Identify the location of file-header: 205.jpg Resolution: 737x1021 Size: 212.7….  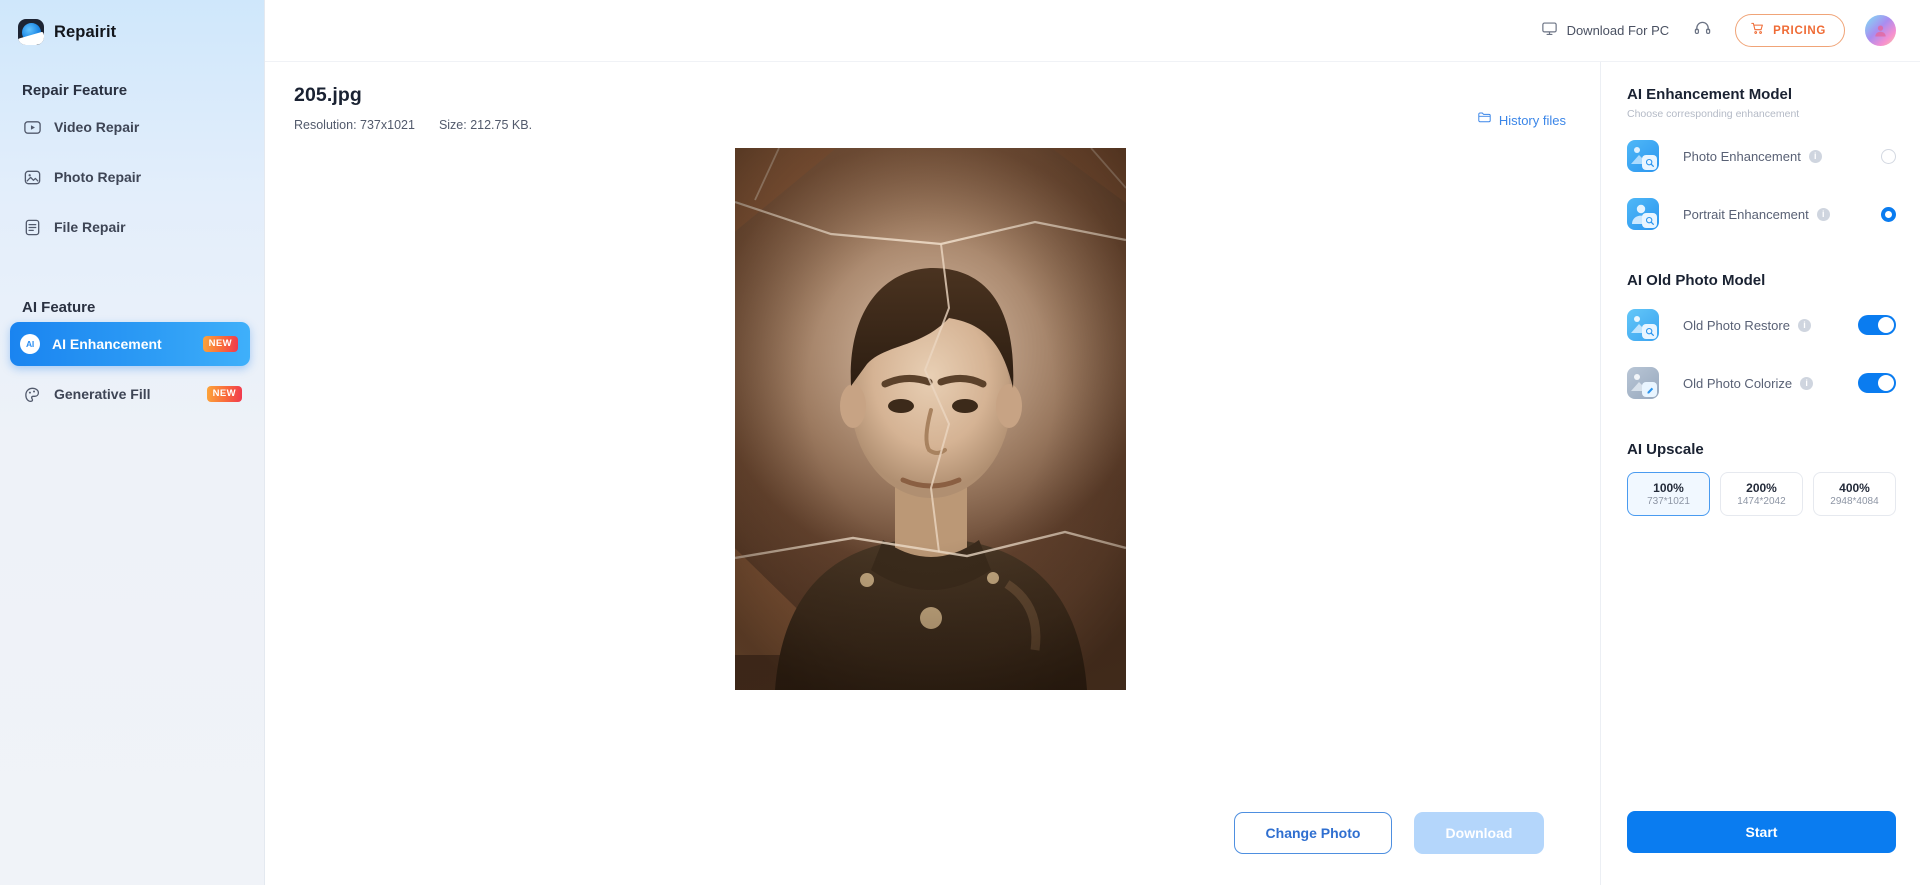
(930, 108).